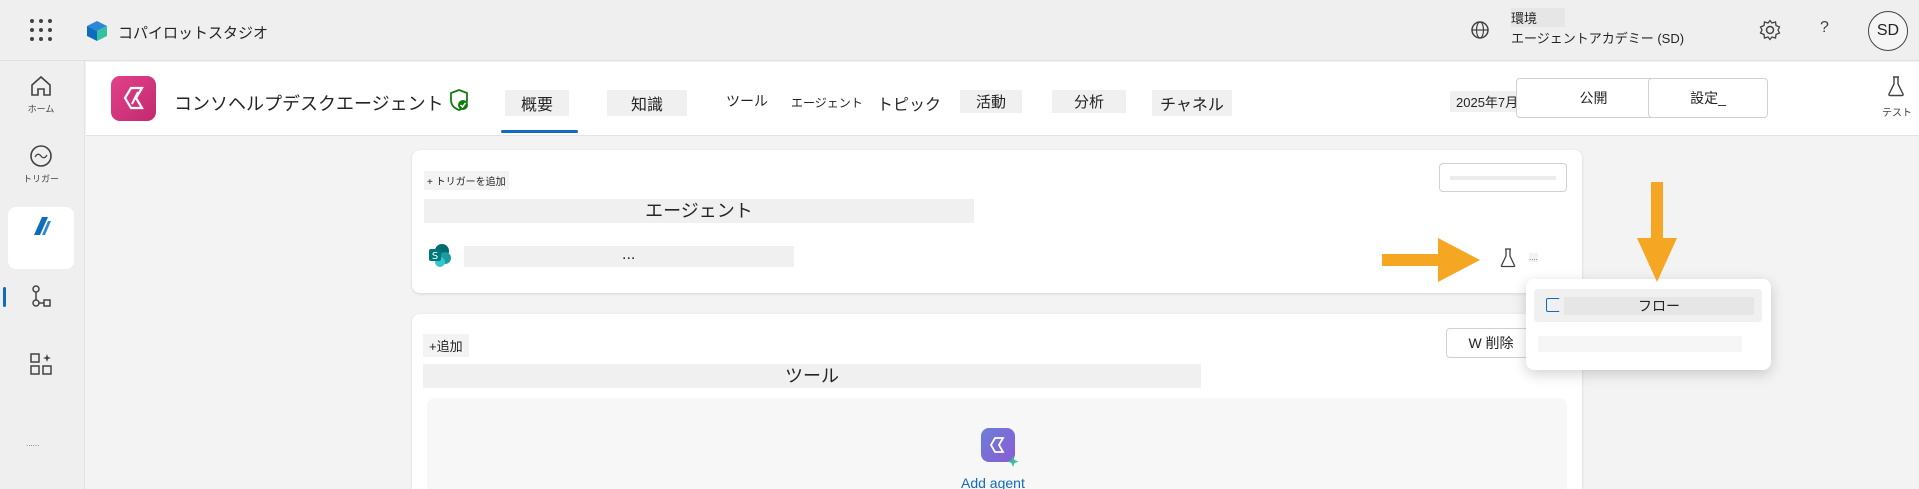 This screenshot has height=489, width=1919. I want to click on arrow-right-icon, so click(1431, 260).